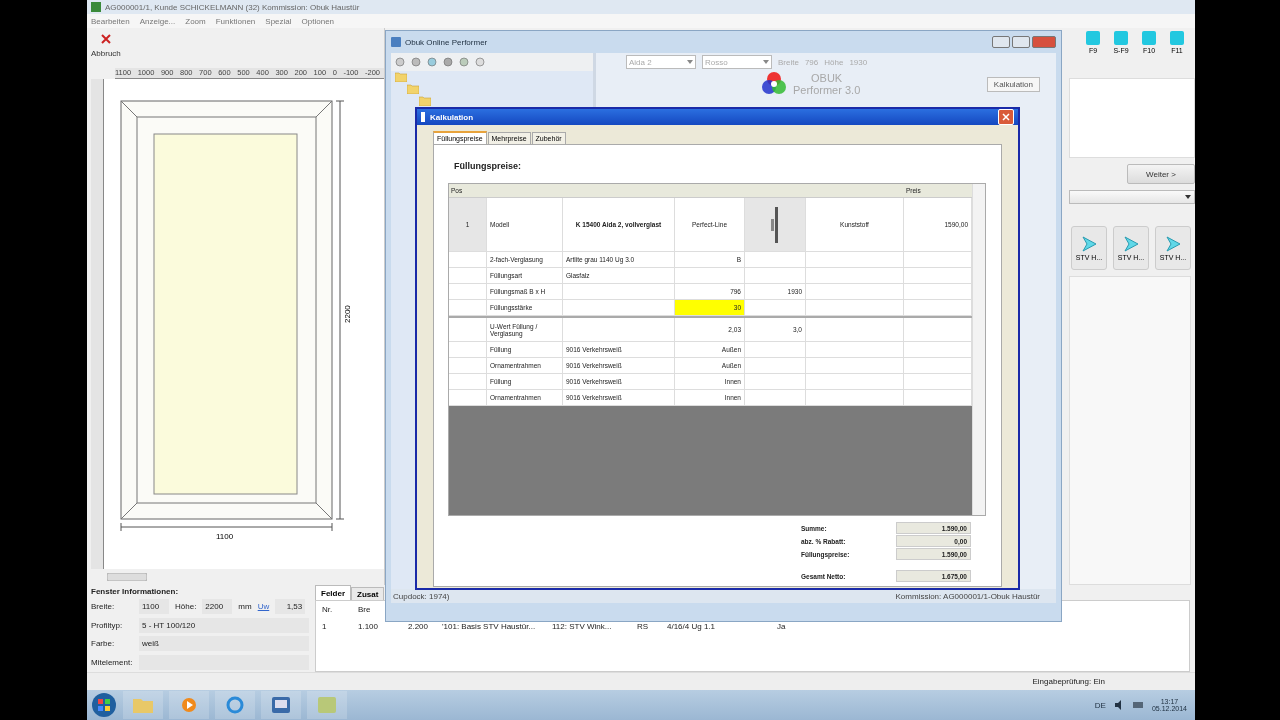  I want to click on menu-item: Optionen, so click(318, 21).